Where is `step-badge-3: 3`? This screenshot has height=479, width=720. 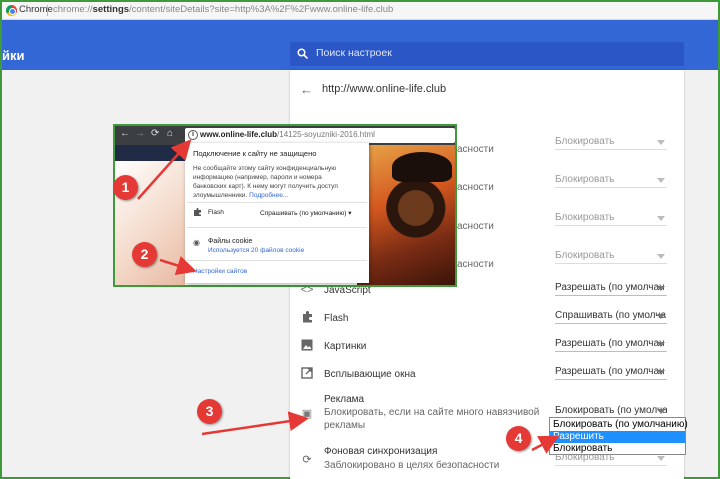
step-badge-3: 3 is located at coordinates (209, 411).